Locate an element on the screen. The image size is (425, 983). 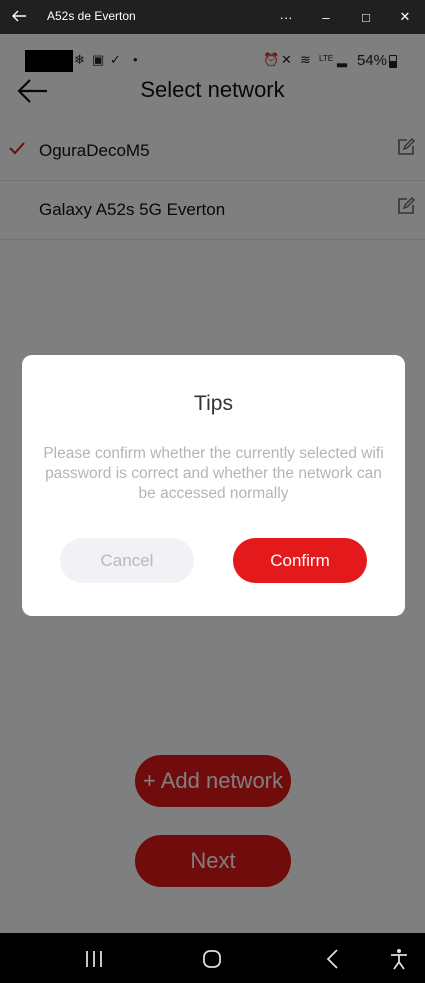
confirm-button: Confirm is located at coordinates (300, 560).